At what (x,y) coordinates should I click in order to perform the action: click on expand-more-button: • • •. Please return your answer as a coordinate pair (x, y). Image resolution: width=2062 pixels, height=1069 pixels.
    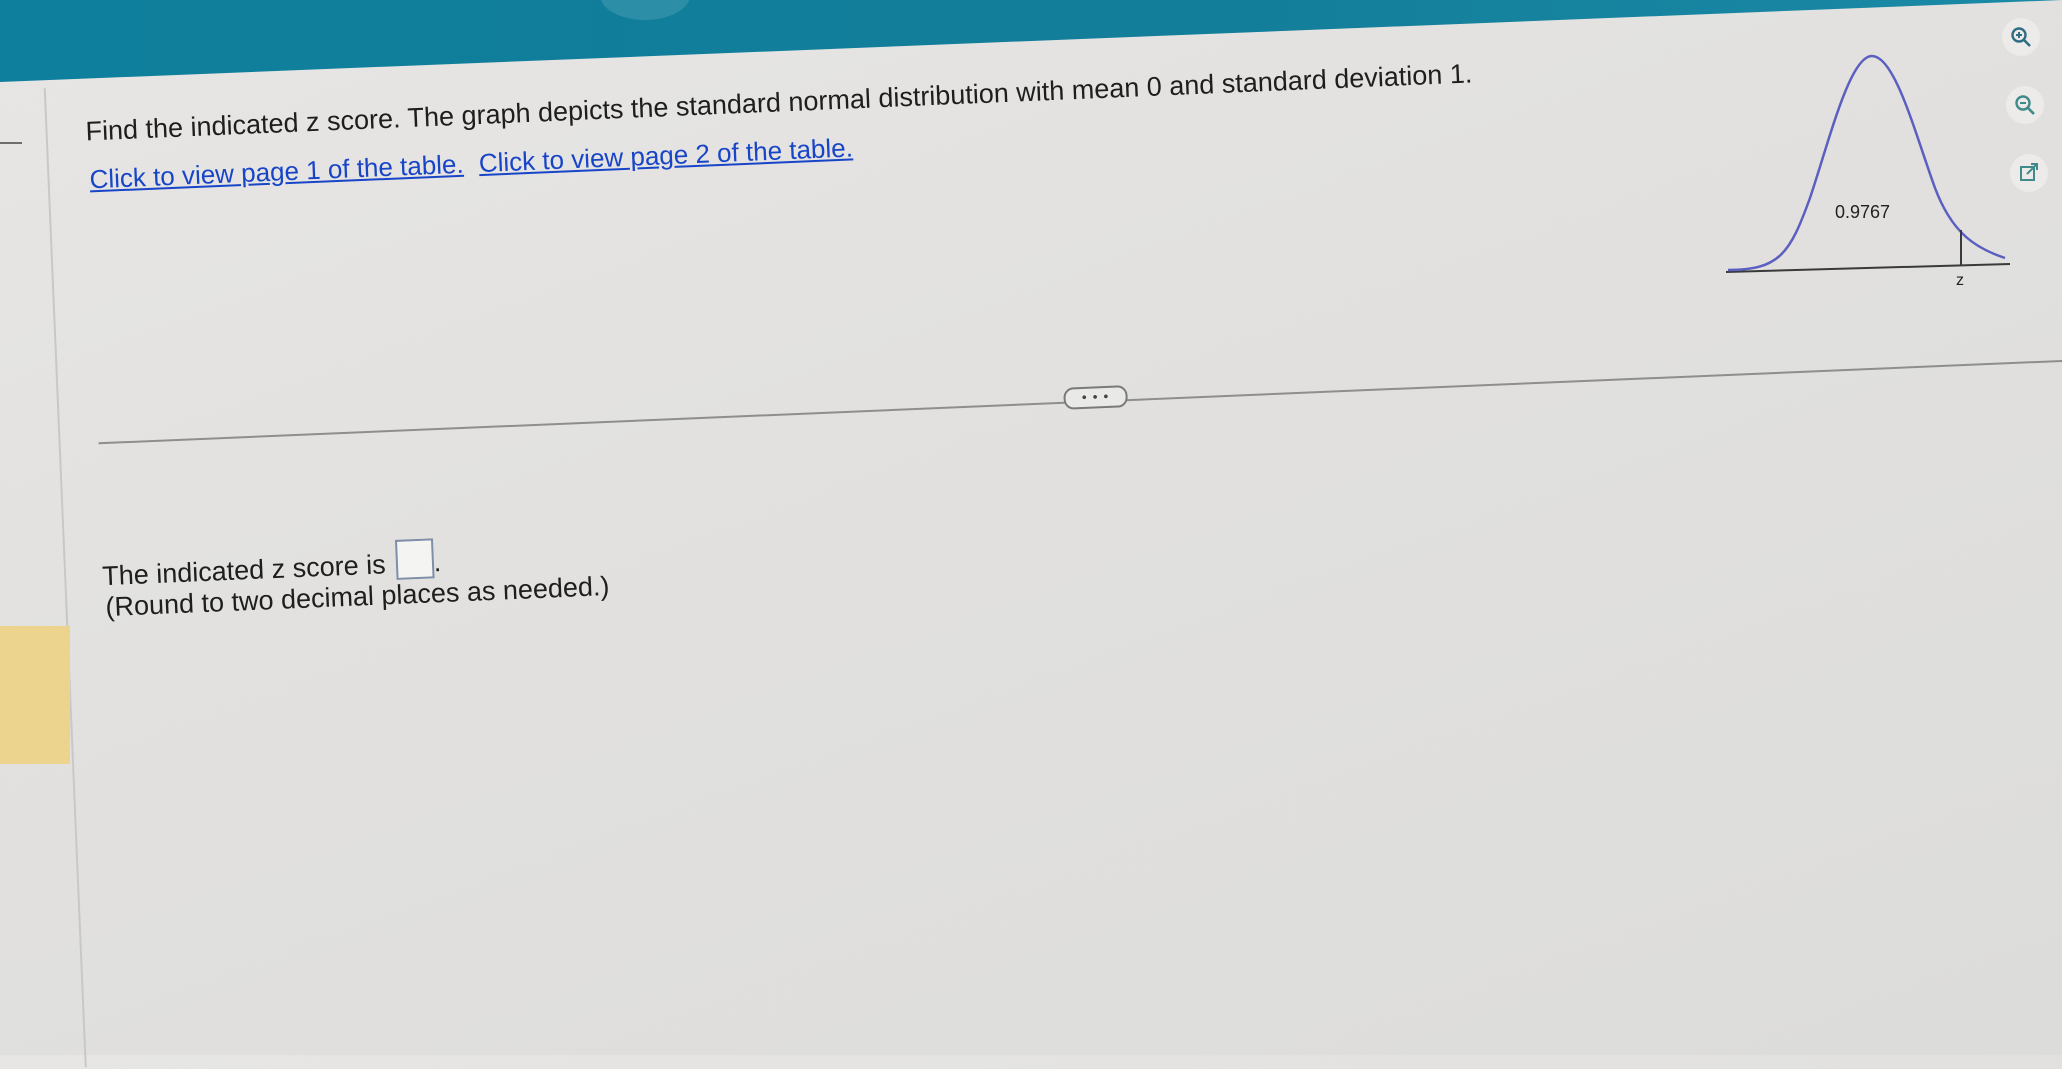
    Looking at the image, I should click on (1096, 397).